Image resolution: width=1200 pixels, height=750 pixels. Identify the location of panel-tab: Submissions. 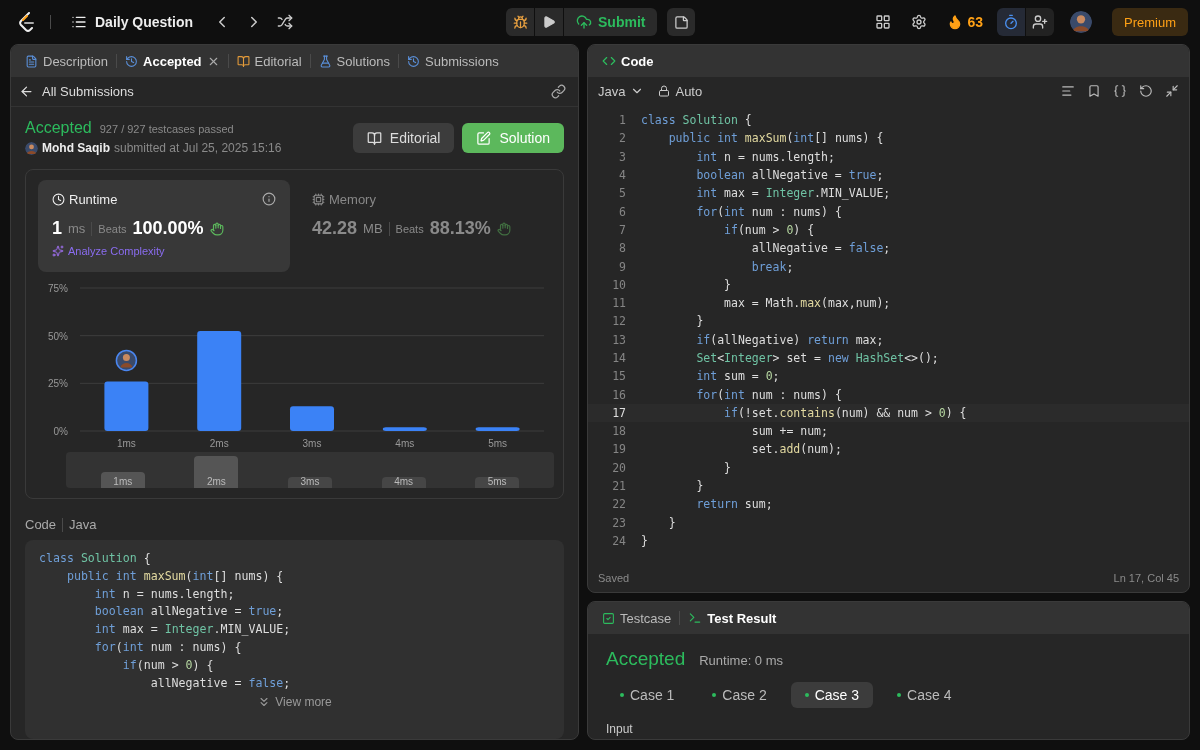
(453, 61).